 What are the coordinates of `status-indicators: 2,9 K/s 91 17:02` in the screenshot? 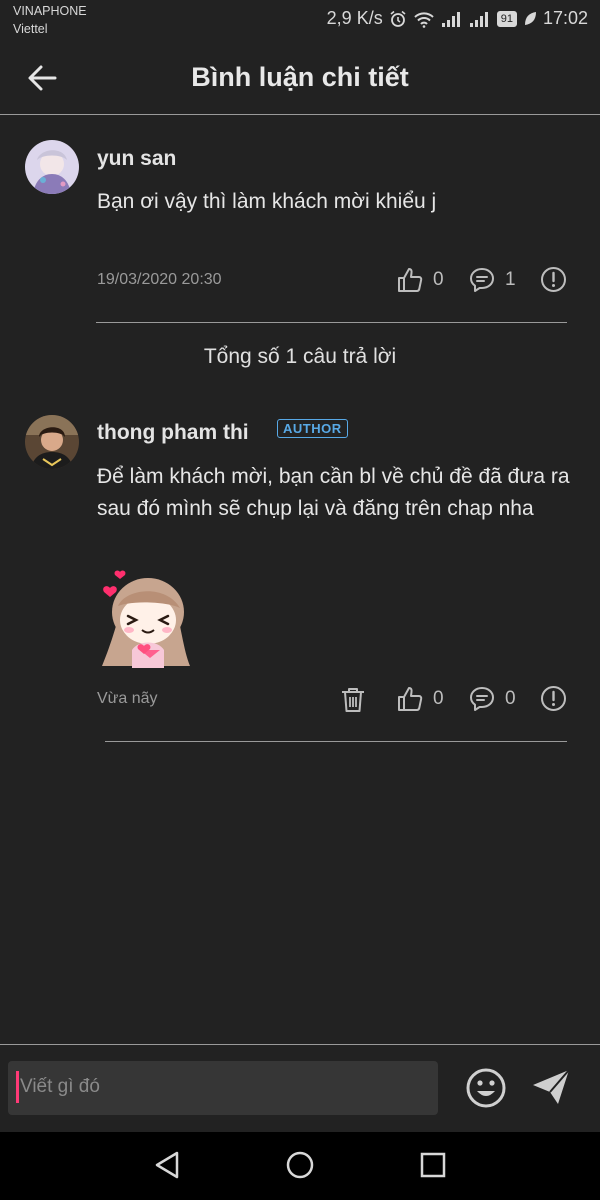 It's located at (457, 18).